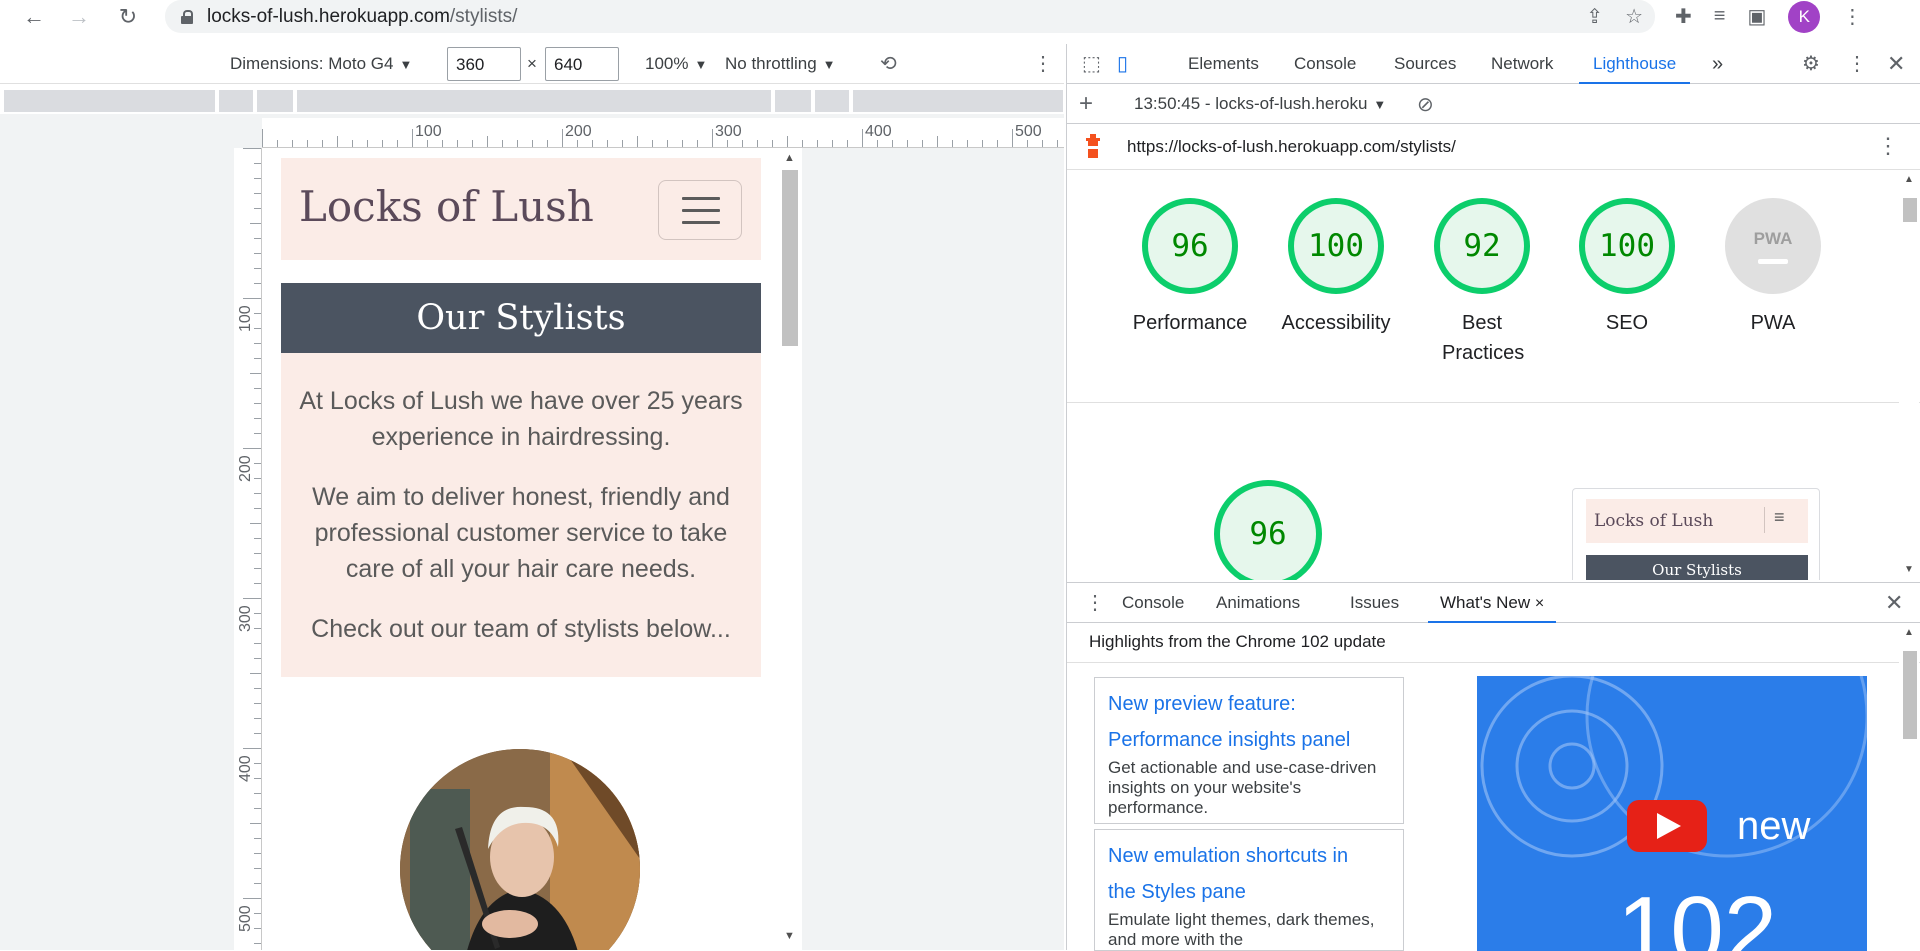  What do you see at coordinates (245, 768) in the screenshot?
I see `ruler-label: 400` at bounding box center [245, 768].